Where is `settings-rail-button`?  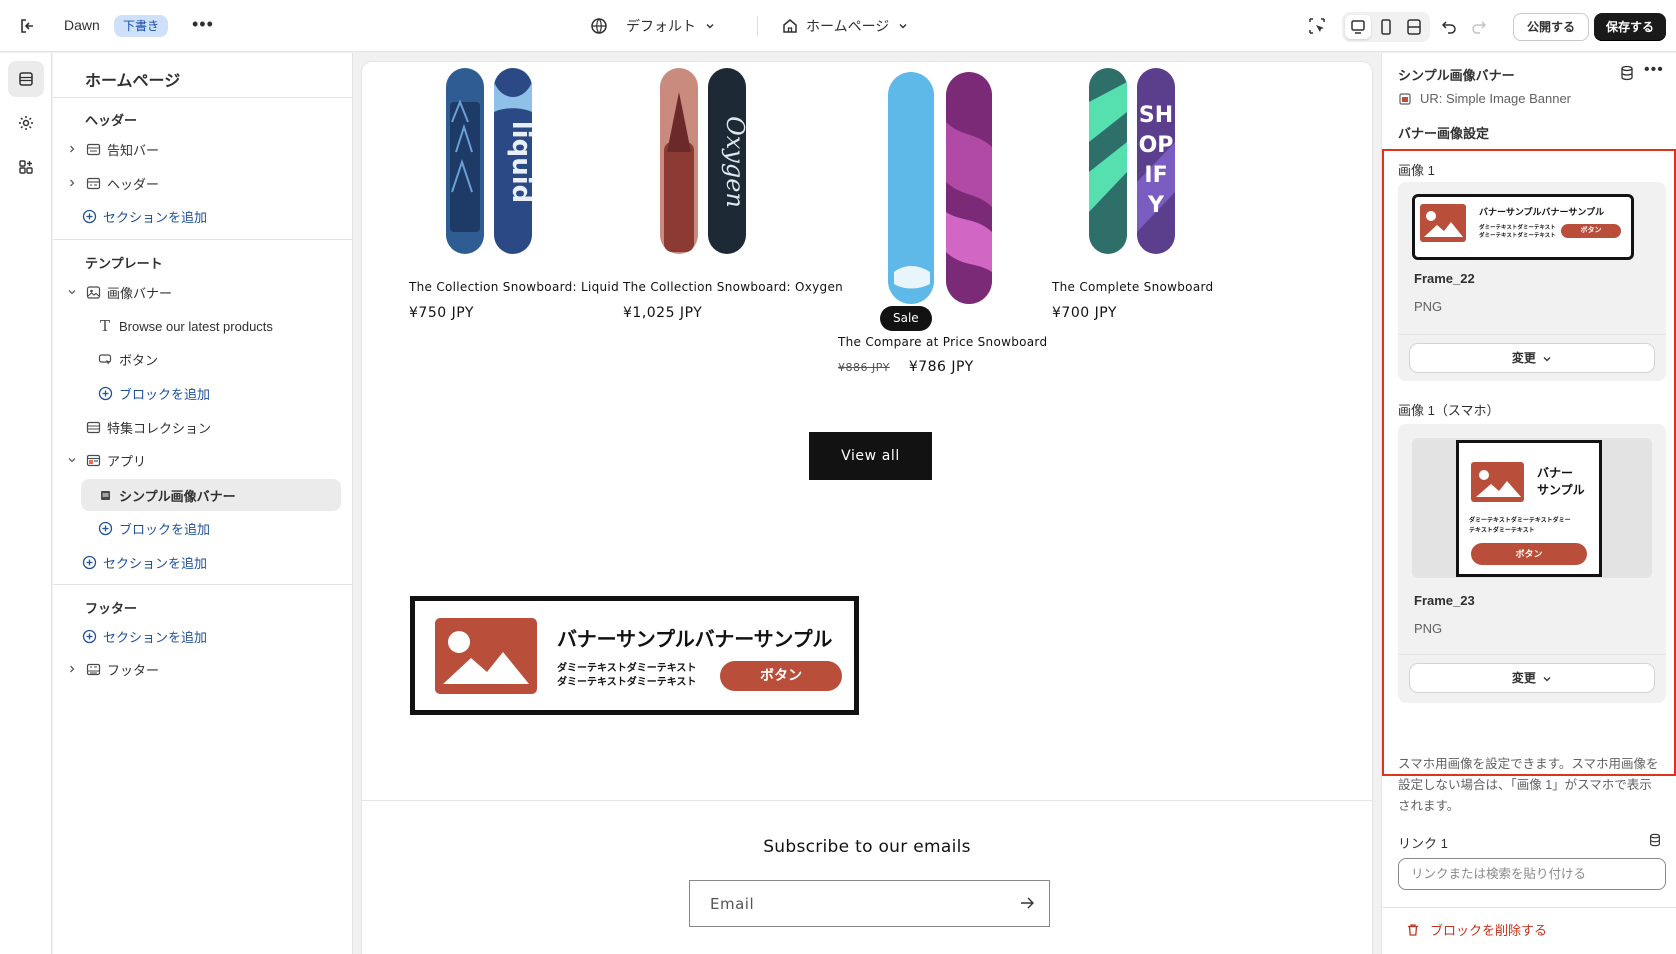 settings-rail-button is located at coordinates (26, 123).